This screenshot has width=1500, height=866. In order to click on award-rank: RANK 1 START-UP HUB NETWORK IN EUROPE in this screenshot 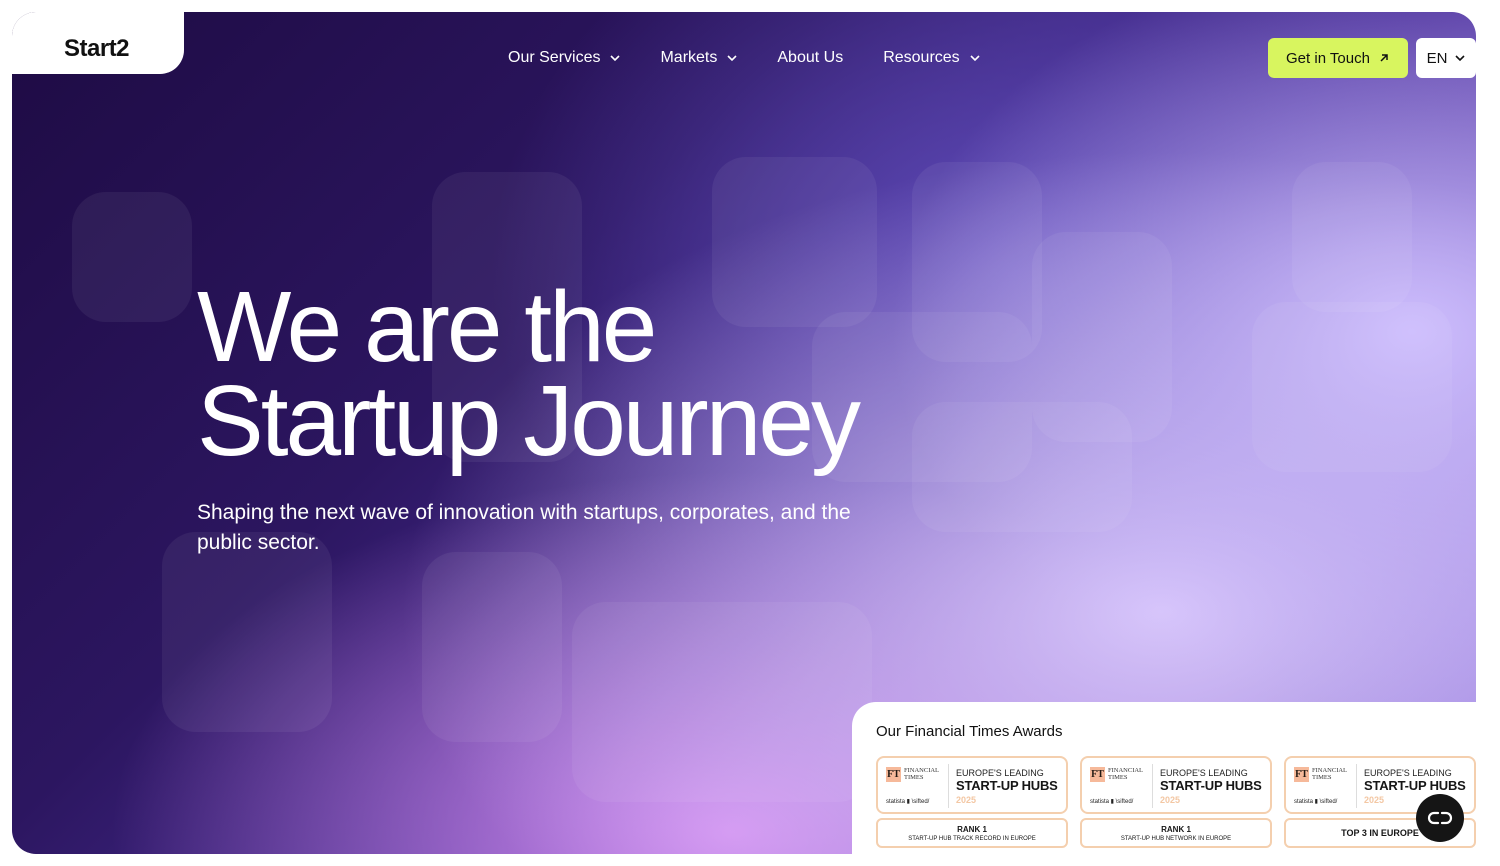, I will do `click(1176, 833)`.